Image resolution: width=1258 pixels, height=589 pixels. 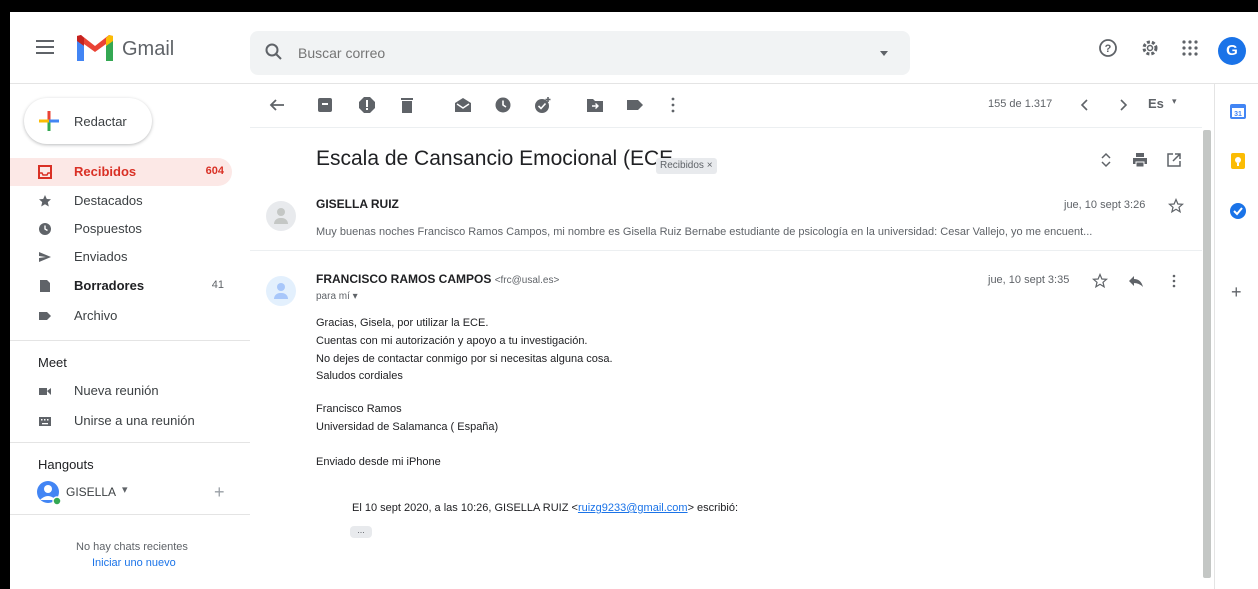 I want to click on tasks-icon, so click(x=1238, y=211).